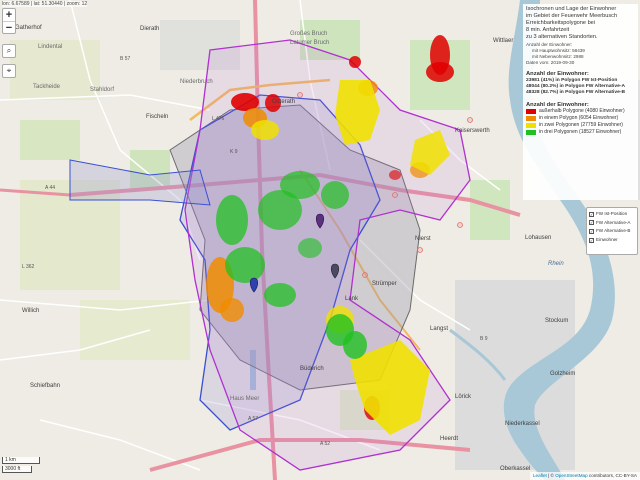  Describe the element at coordinates (384, 284) in the screenshot. I see `place-label: Strümper` at that location.